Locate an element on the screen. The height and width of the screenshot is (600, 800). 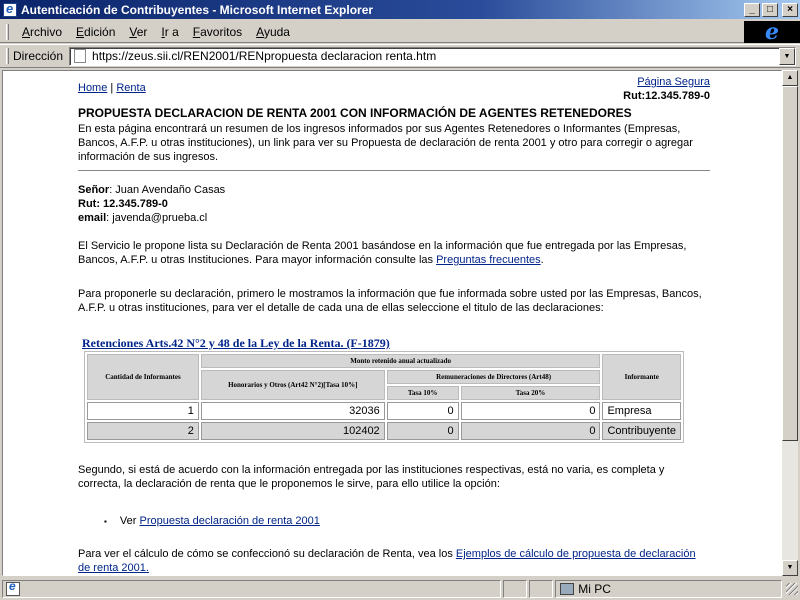
pagina-segura-link: Página Segura is located at coordinates (673, 82).